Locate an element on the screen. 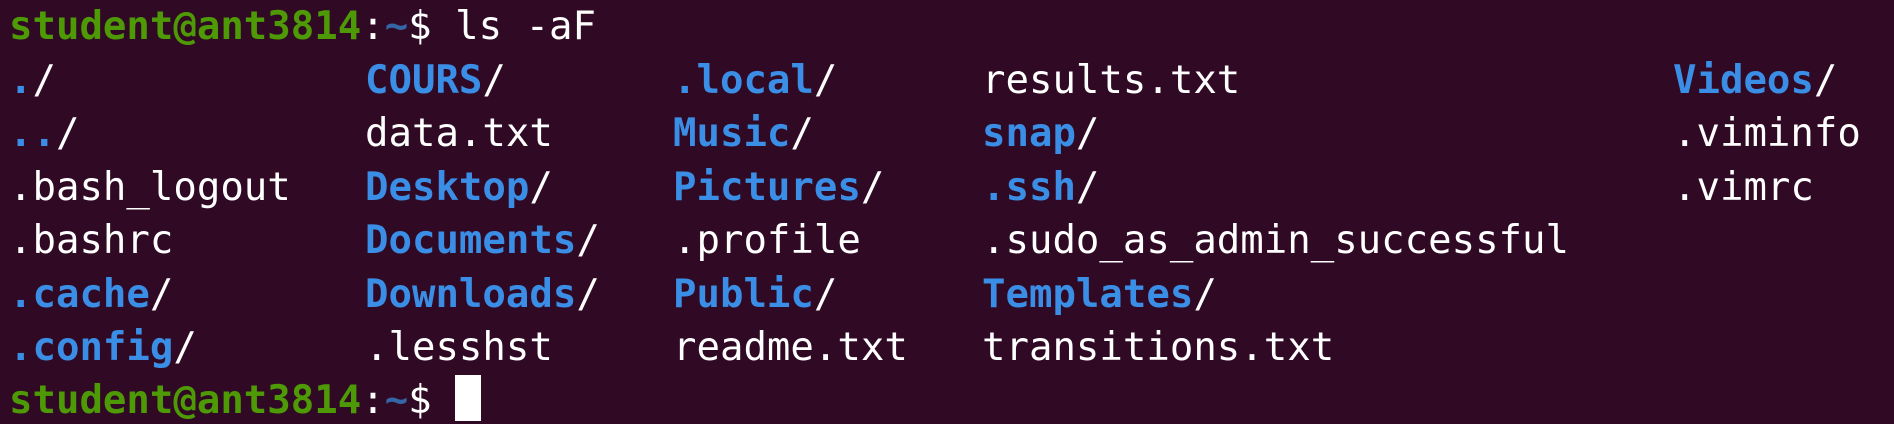 This screenshot has width=1894, height=424. file-entry: results.txt is located at coordinates (1111, 81).